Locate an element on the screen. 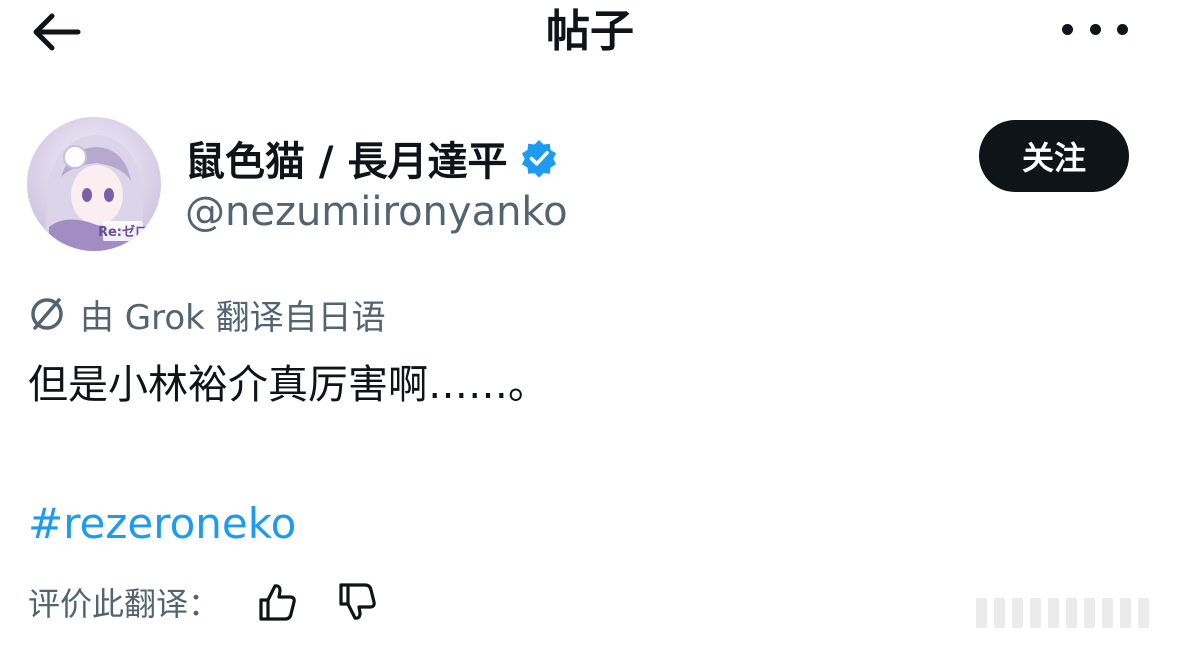  thumbs-down-icon is located at coordinates (357, 602).